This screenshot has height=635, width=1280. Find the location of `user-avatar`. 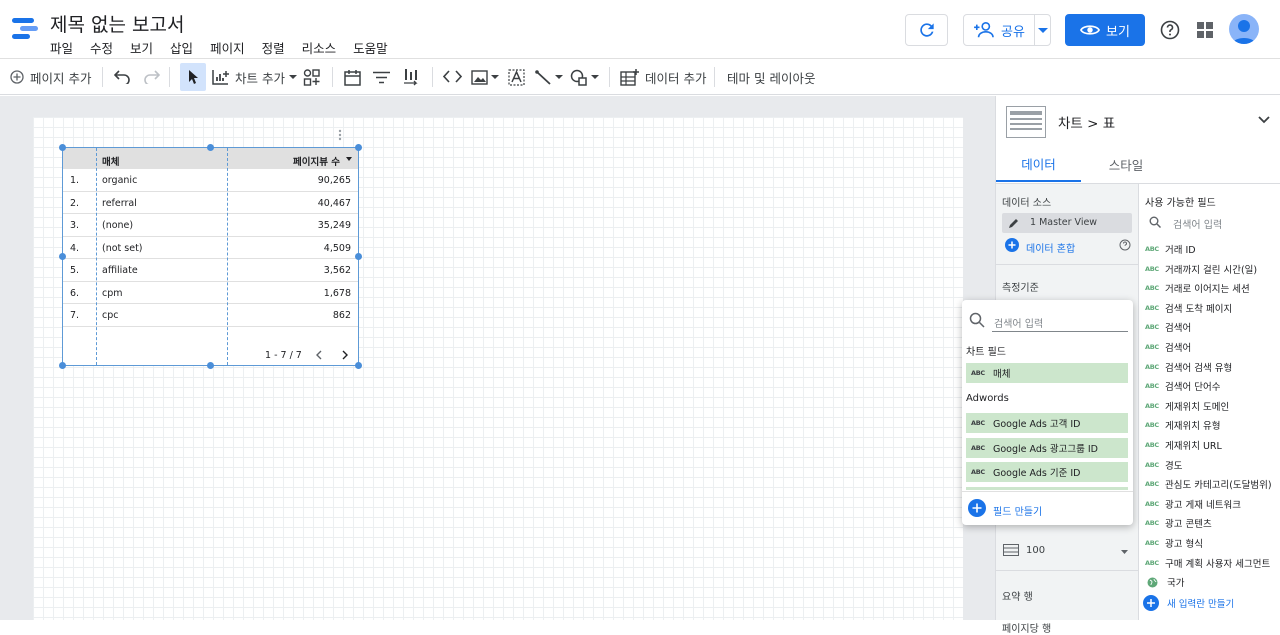

user-avatar is located at coordinates (1244, 29).